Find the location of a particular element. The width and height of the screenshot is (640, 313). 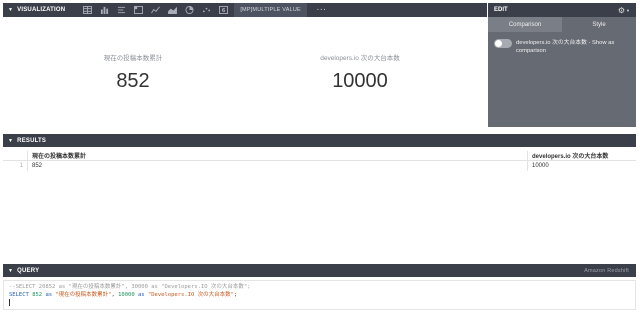

table-cell: 852 is located at coordinates (277, 166).